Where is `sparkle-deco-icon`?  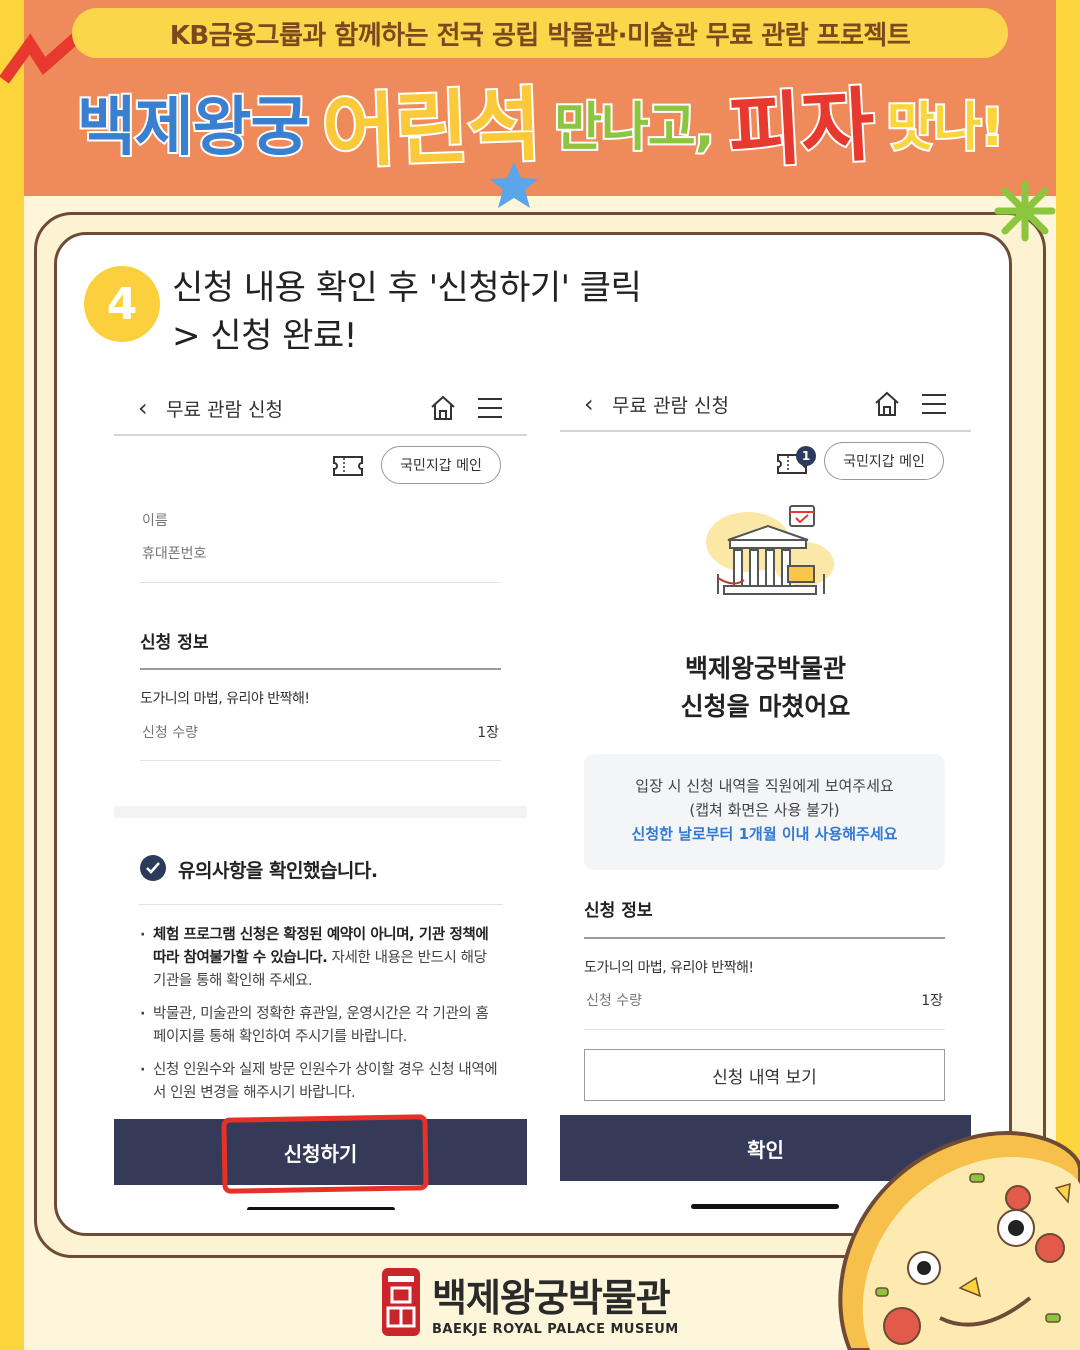 sparkle-deco-icon is located at coordinates (1025, 211).